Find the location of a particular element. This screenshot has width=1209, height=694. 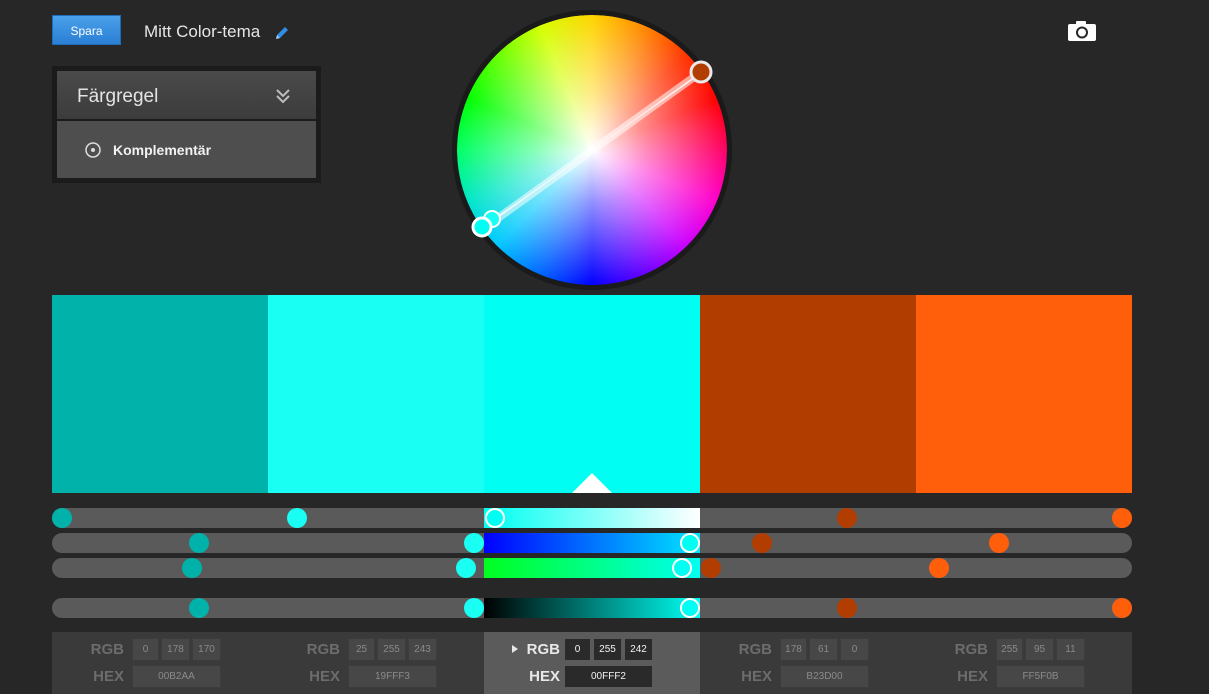

r-field: 25 is located at coordinates (361, 649).